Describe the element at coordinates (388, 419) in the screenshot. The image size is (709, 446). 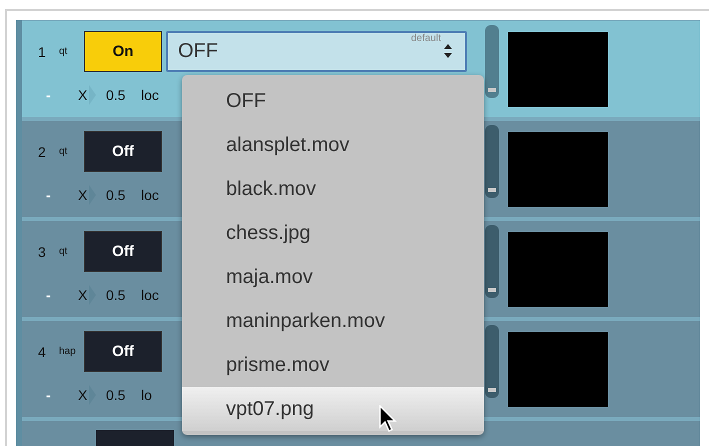
I see `cursor-icon` at that location.